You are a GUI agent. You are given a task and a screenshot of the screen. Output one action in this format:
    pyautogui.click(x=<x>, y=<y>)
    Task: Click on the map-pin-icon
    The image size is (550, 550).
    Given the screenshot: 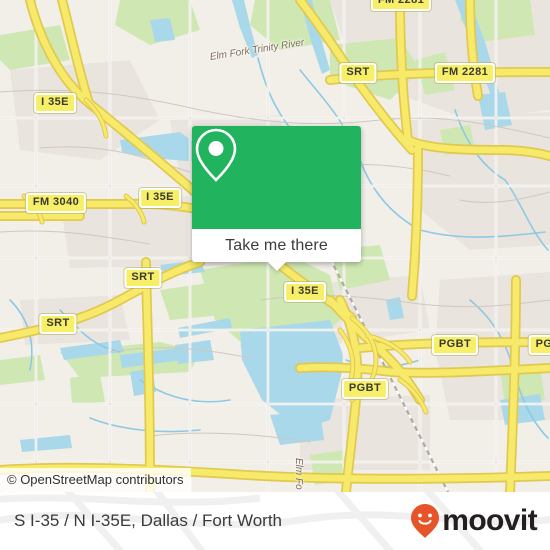 What is the action you would take?
    pyautogui.click(x=216, y=155)
    